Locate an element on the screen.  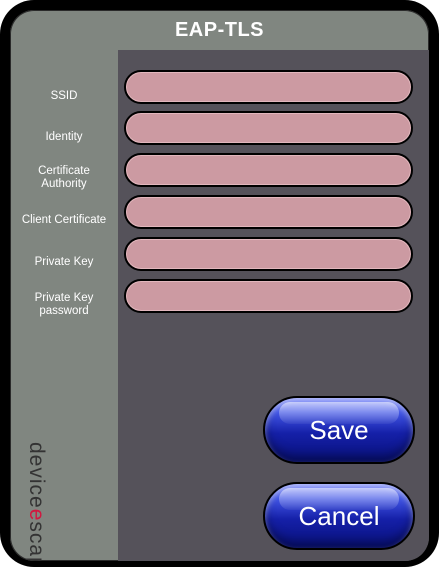
client-certificate-label: Client Certificate is located at coordinates (64, 220).